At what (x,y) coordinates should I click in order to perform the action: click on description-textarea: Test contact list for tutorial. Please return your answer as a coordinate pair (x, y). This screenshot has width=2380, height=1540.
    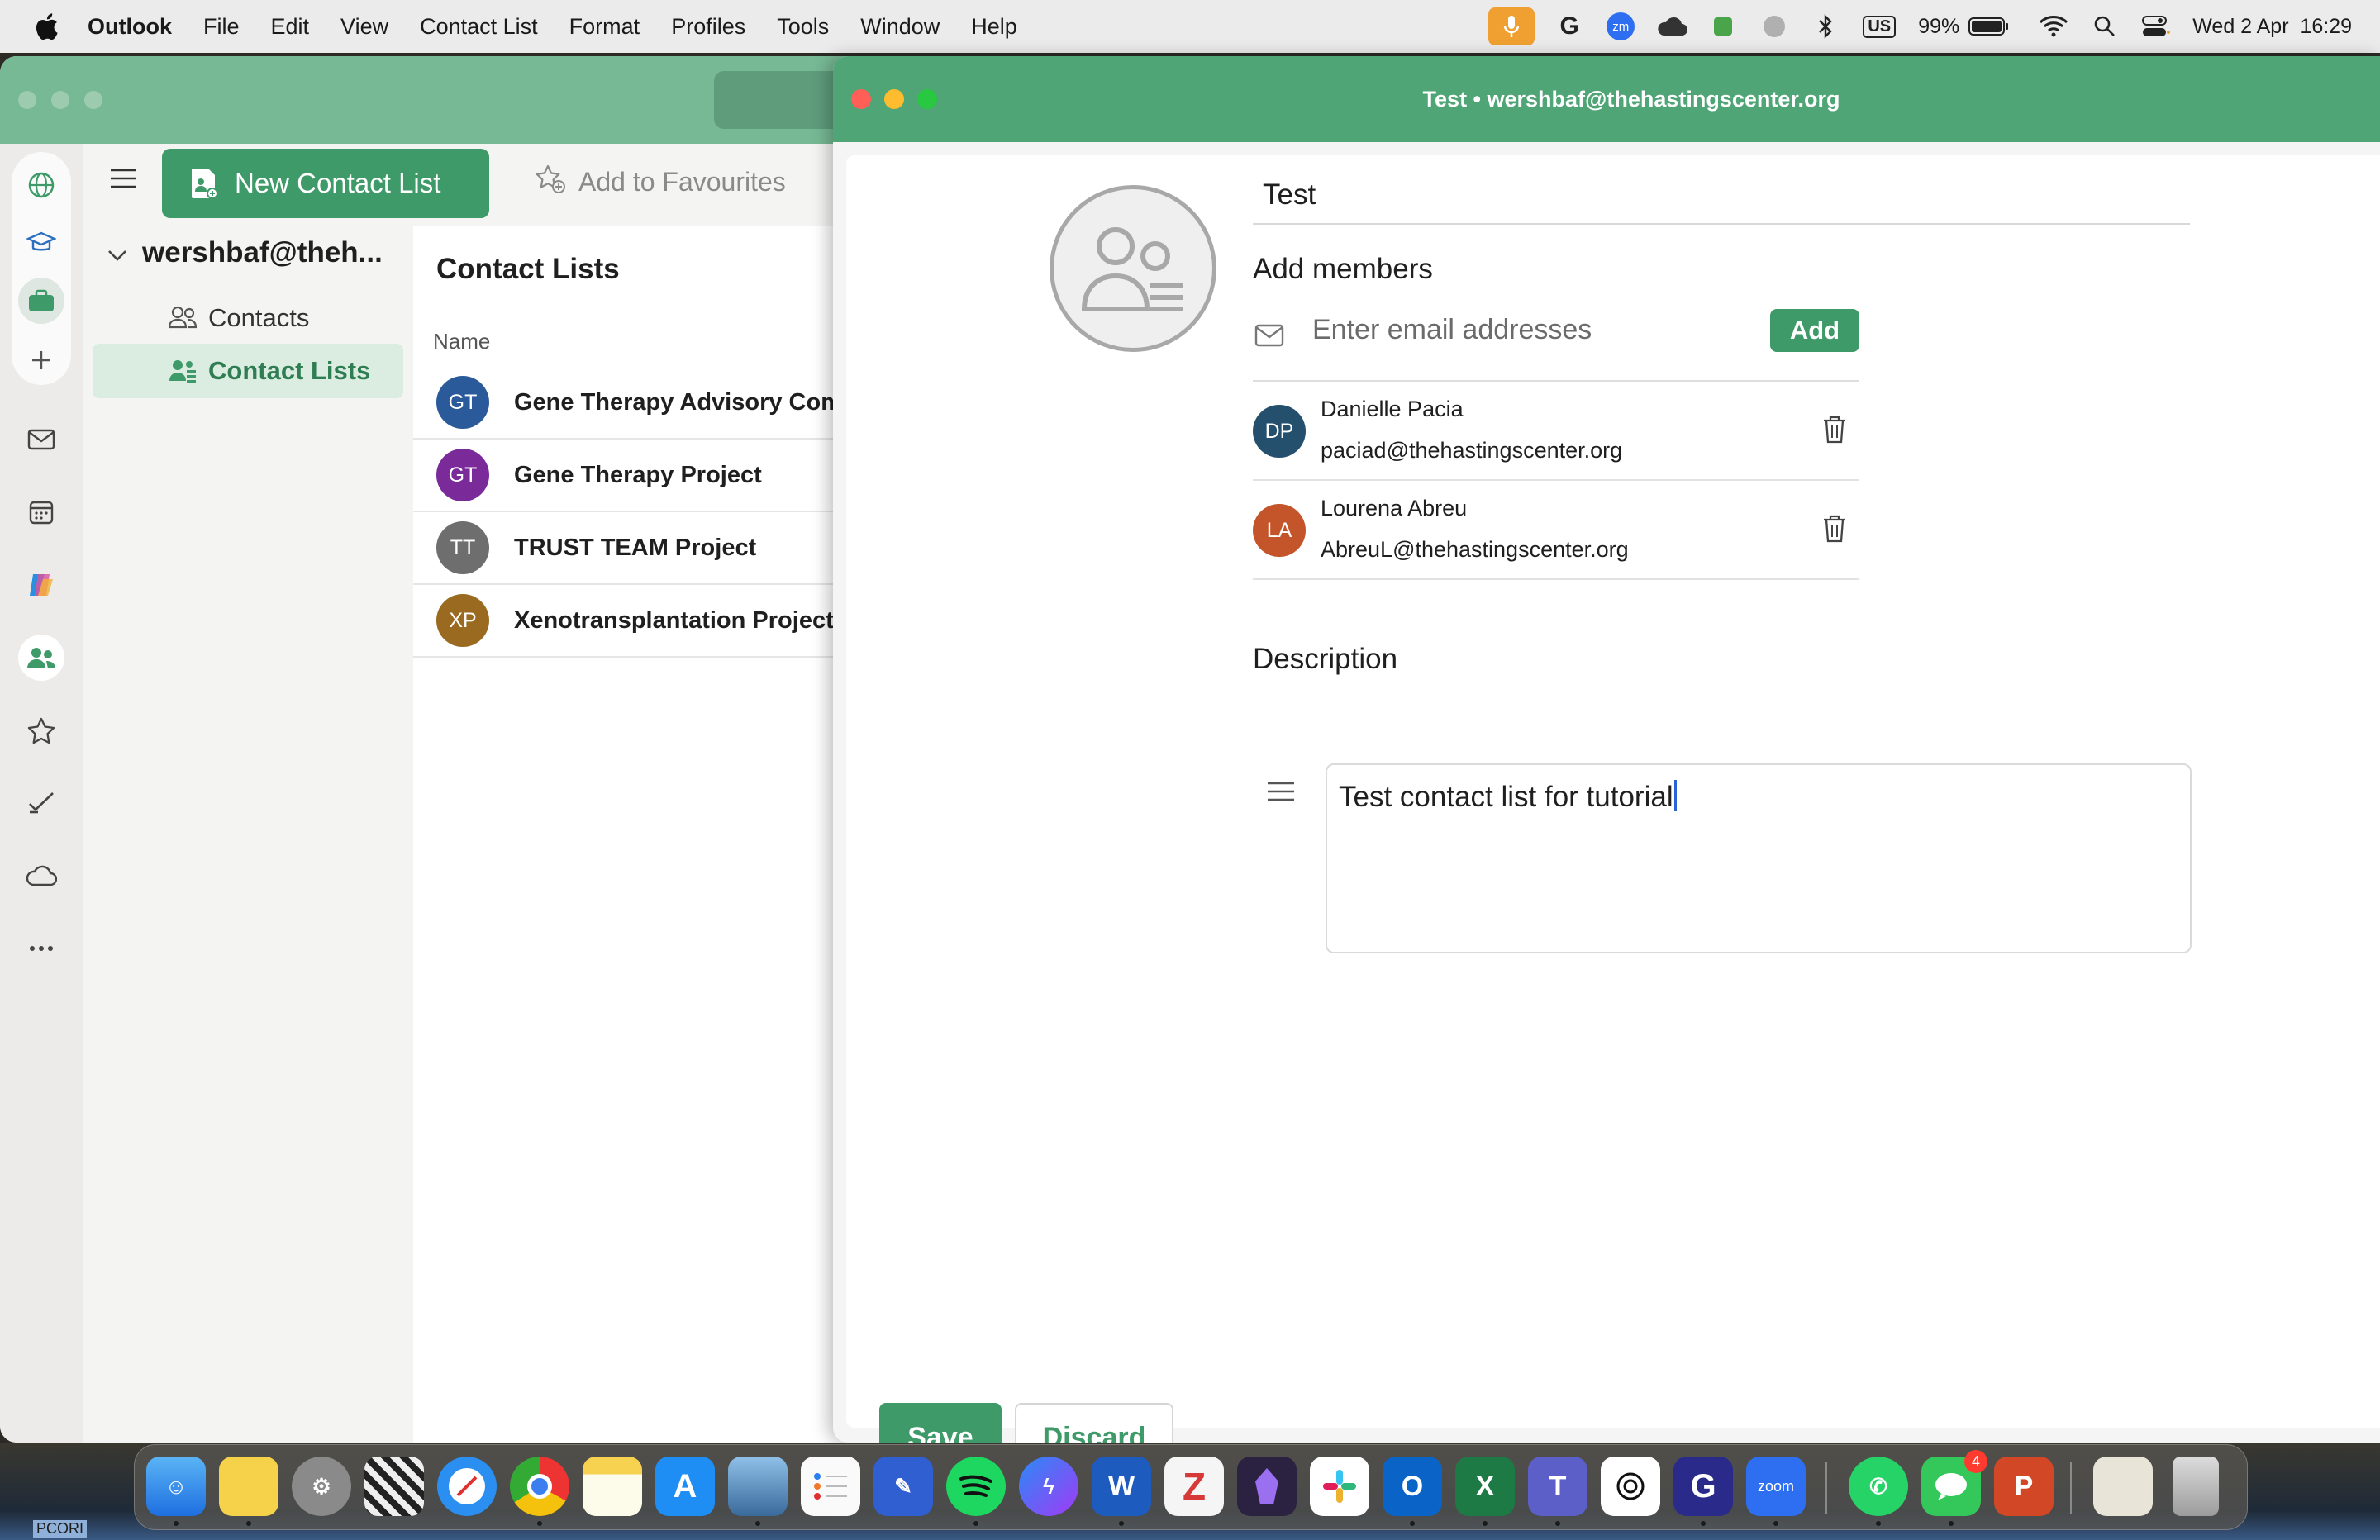
    Looking at the image, I should click on (1759, 858).